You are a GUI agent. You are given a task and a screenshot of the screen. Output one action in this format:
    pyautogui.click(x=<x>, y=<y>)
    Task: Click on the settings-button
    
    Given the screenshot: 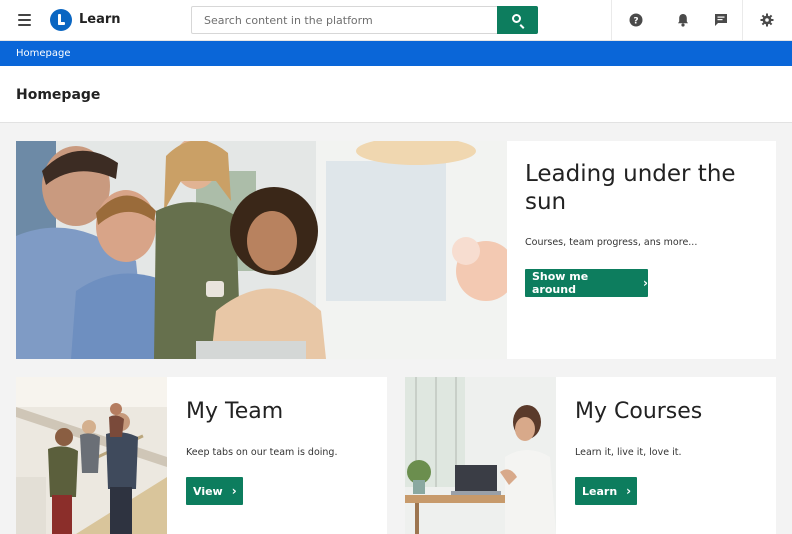 What is the action you would take?
    pyautogui.click(x=766, y=20)
    